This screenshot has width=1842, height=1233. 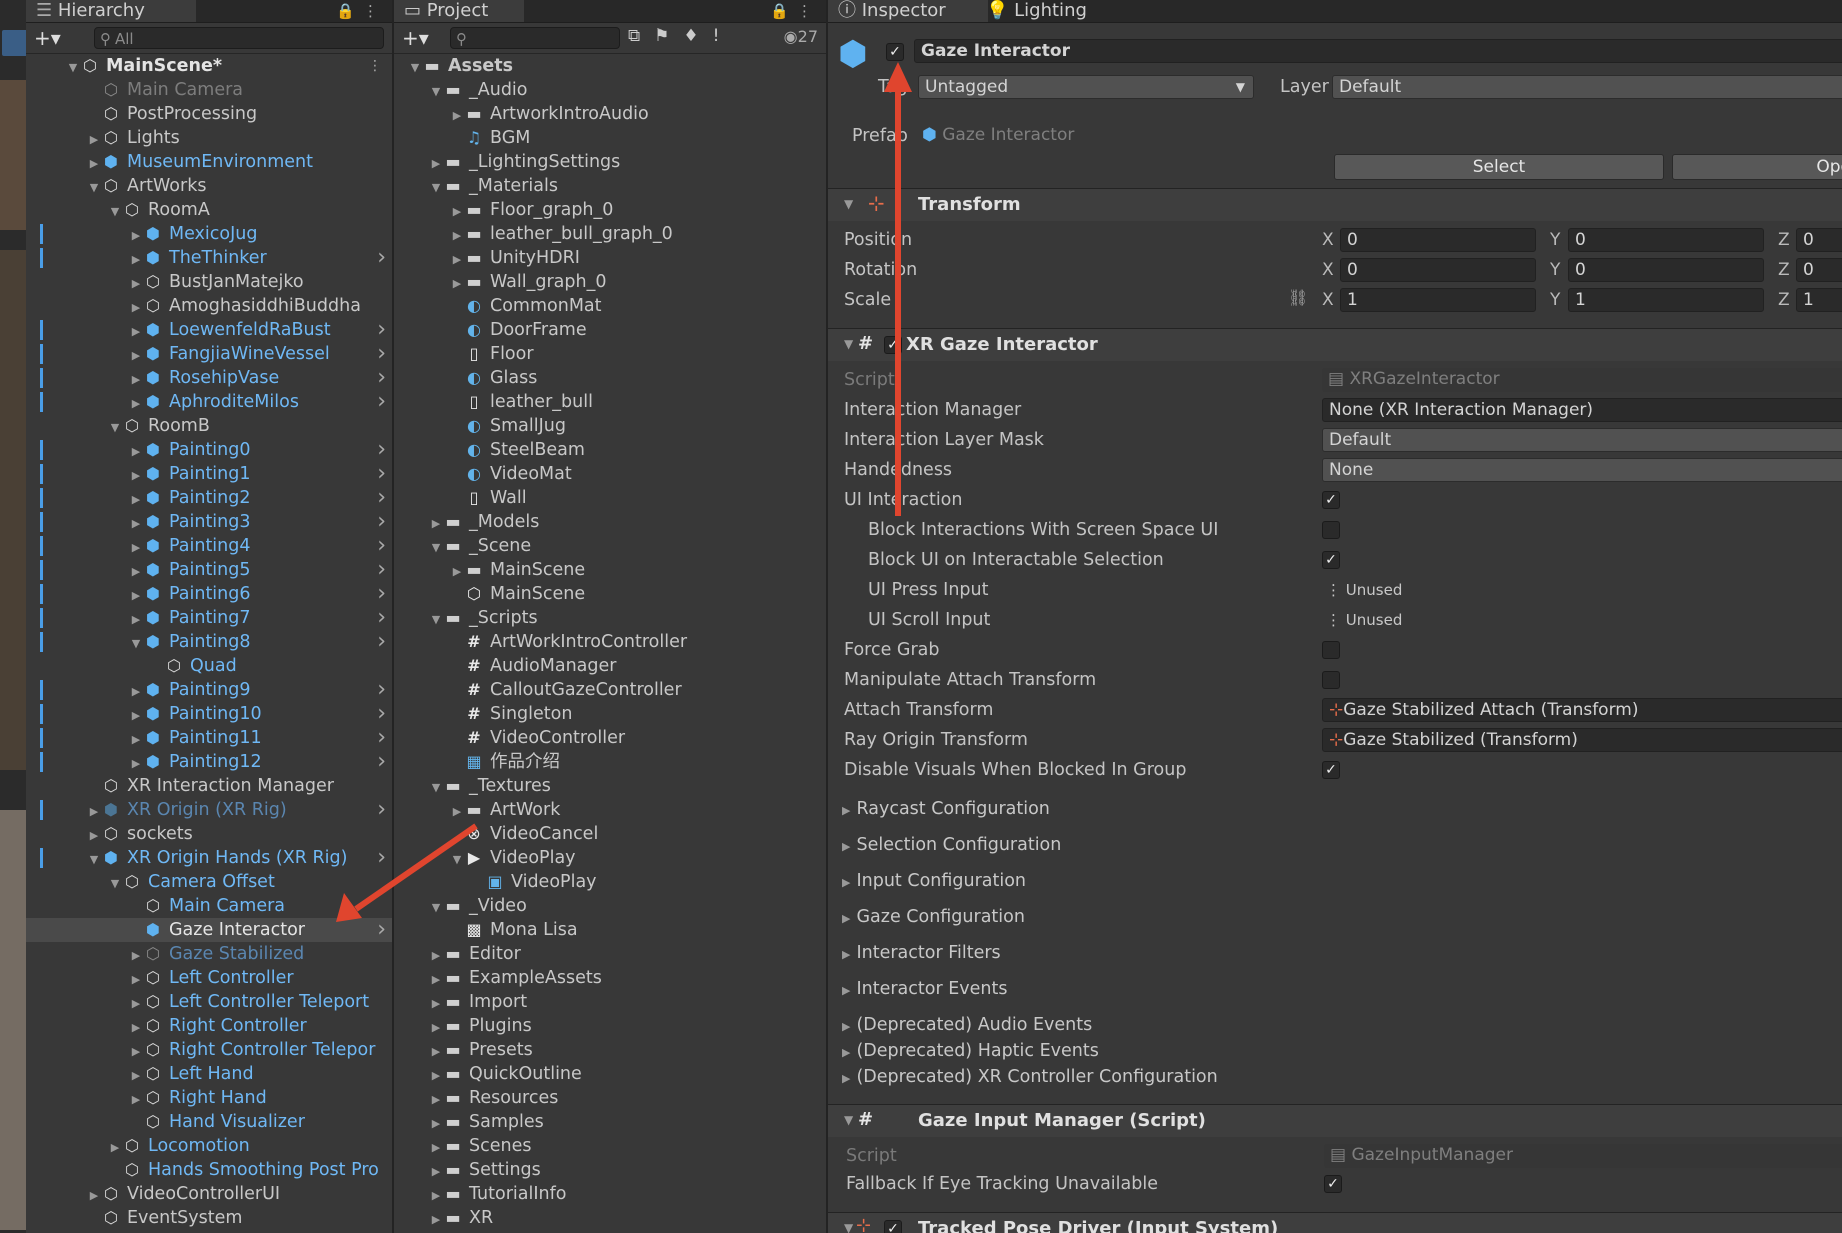 What do you see at coordinates (1086, 87) in the screenshot?
I see `tag-dropdown: Untagged ▼` at bounding box center [1086, 87].